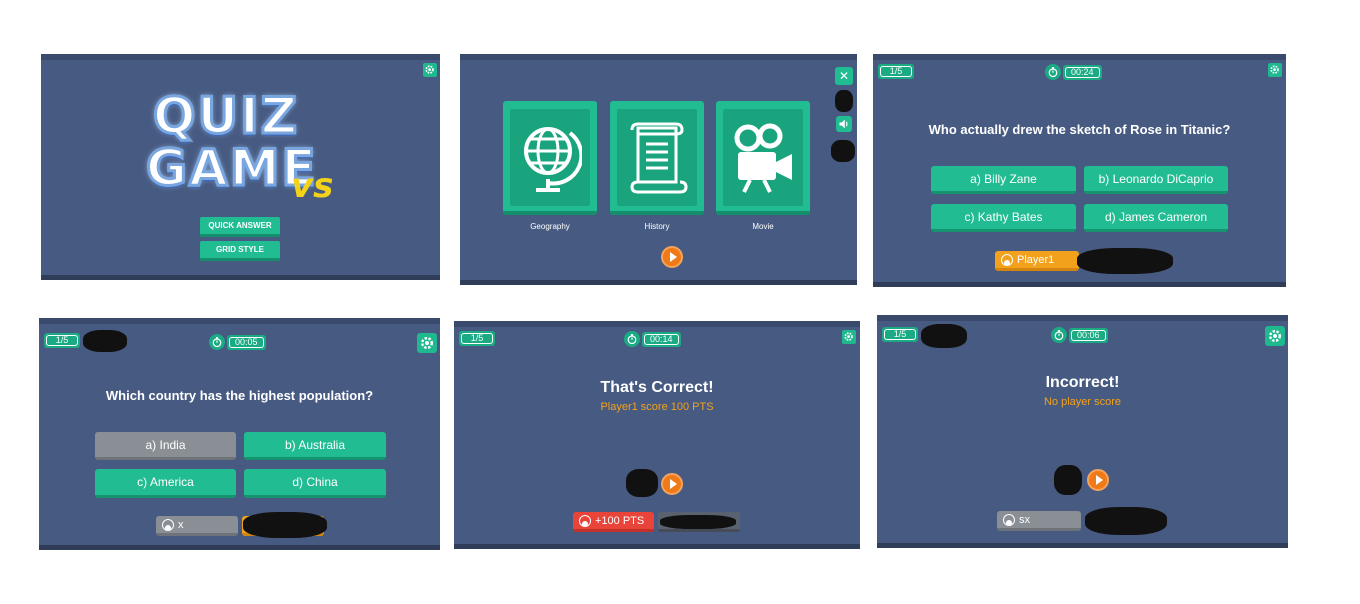 This screenshot has width=1360, height=604. Describe the element at coordinates (1003, 180) in the screenshot. I see `answer-option-a: a) Billy Zane` at that location.